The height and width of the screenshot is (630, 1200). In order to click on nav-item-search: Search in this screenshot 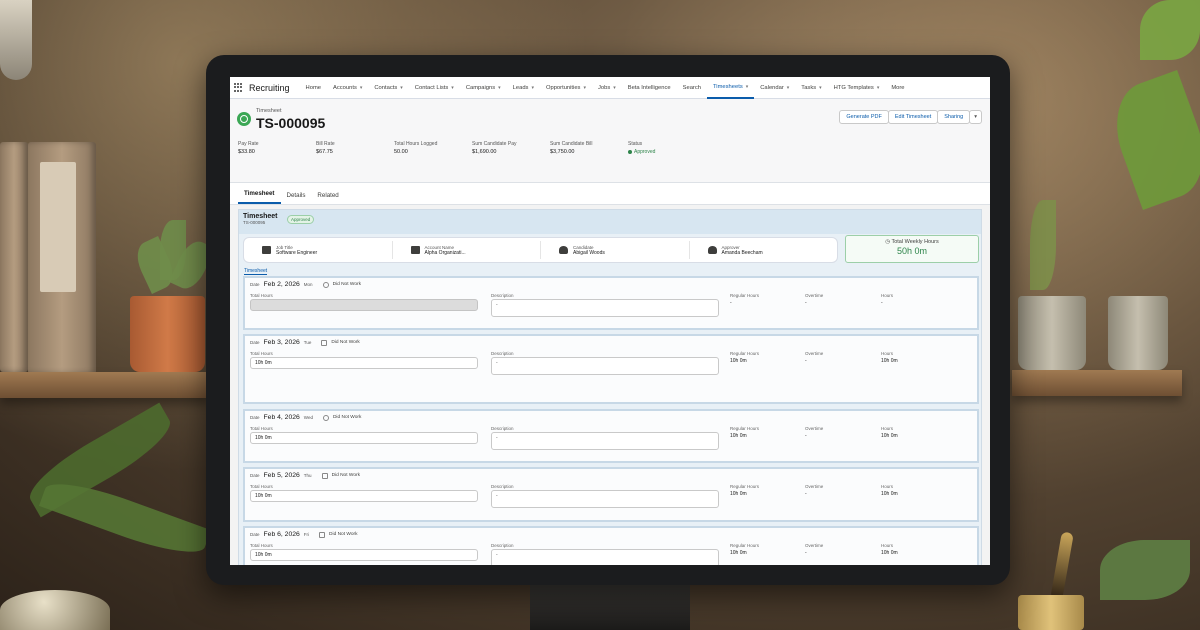, I will do `click(692, 88)`.